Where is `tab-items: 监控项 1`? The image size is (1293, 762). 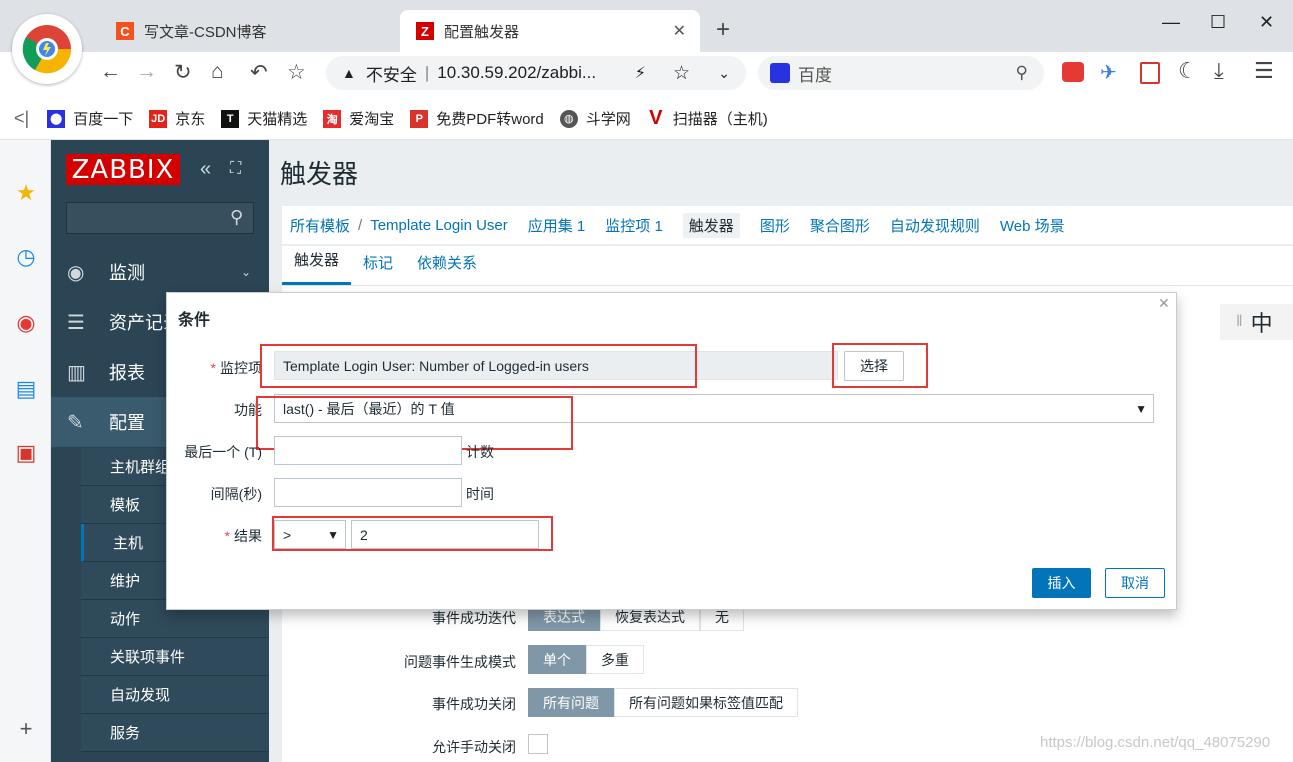
tab-items: 监控项 1 is located at coordinates (634, 225).